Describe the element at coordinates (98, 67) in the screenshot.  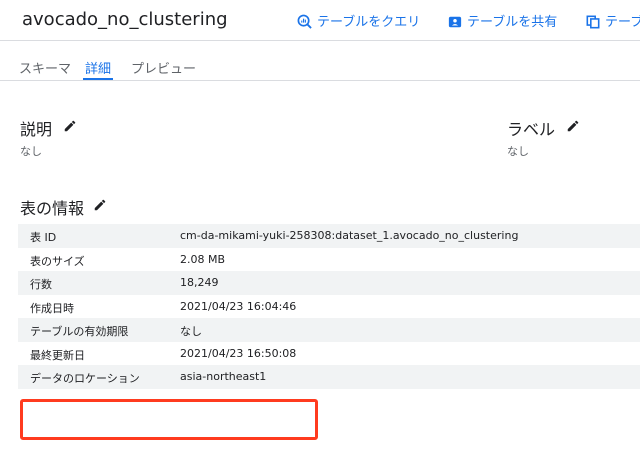
I see `tab-details: 詳細` at that location.